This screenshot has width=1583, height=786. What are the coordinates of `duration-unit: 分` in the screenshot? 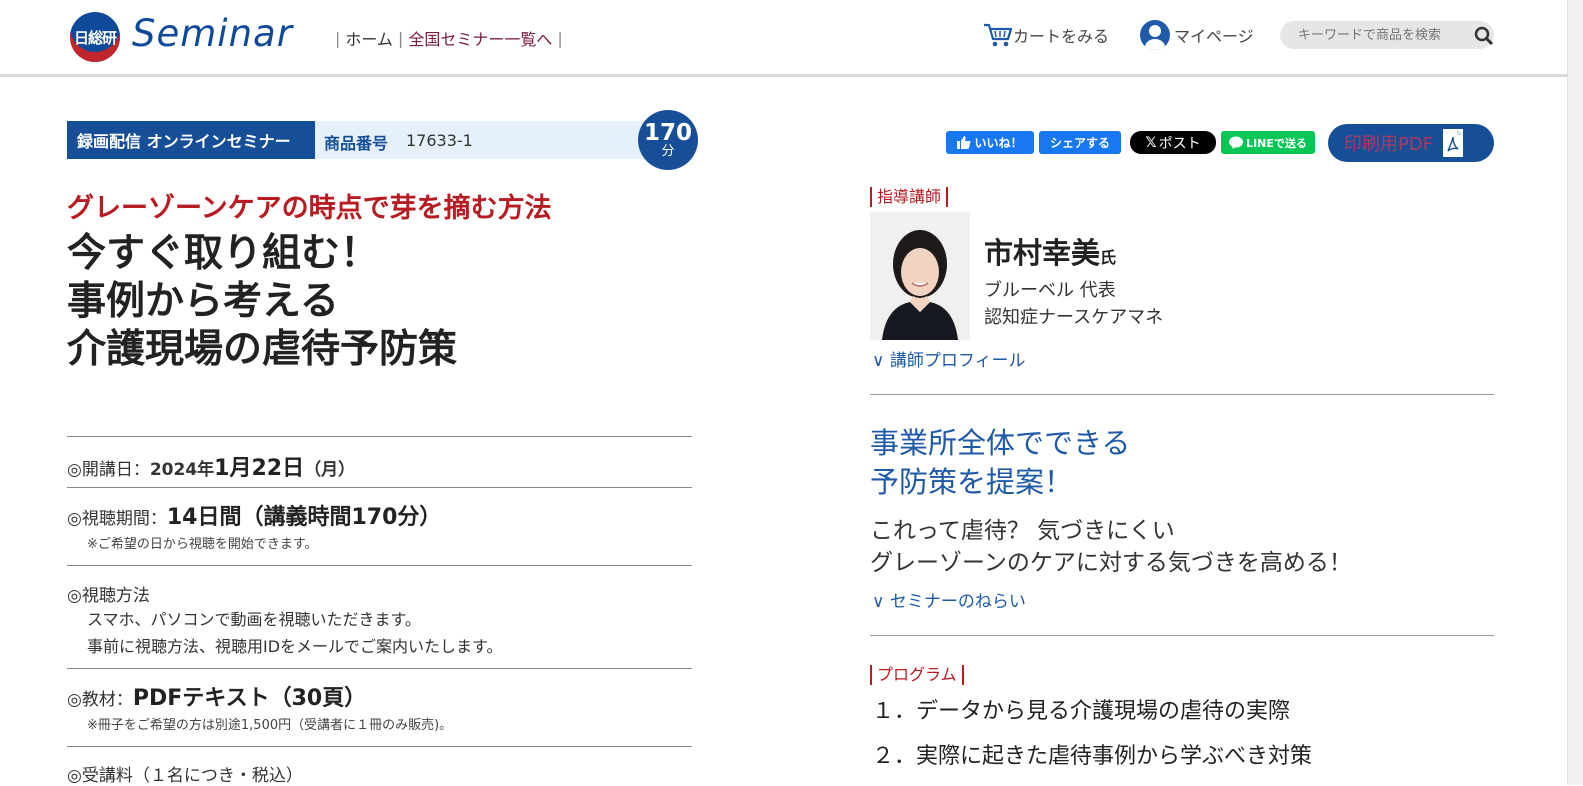 It's located at (668, 151).